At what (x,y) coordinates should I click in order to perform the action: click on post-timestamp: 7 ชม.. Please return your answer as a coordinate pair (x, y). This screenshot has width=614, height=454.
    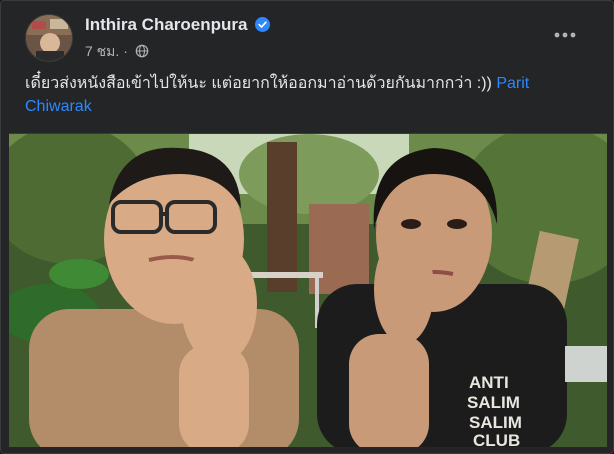
    Looking at the image, I should click on (102, 51).